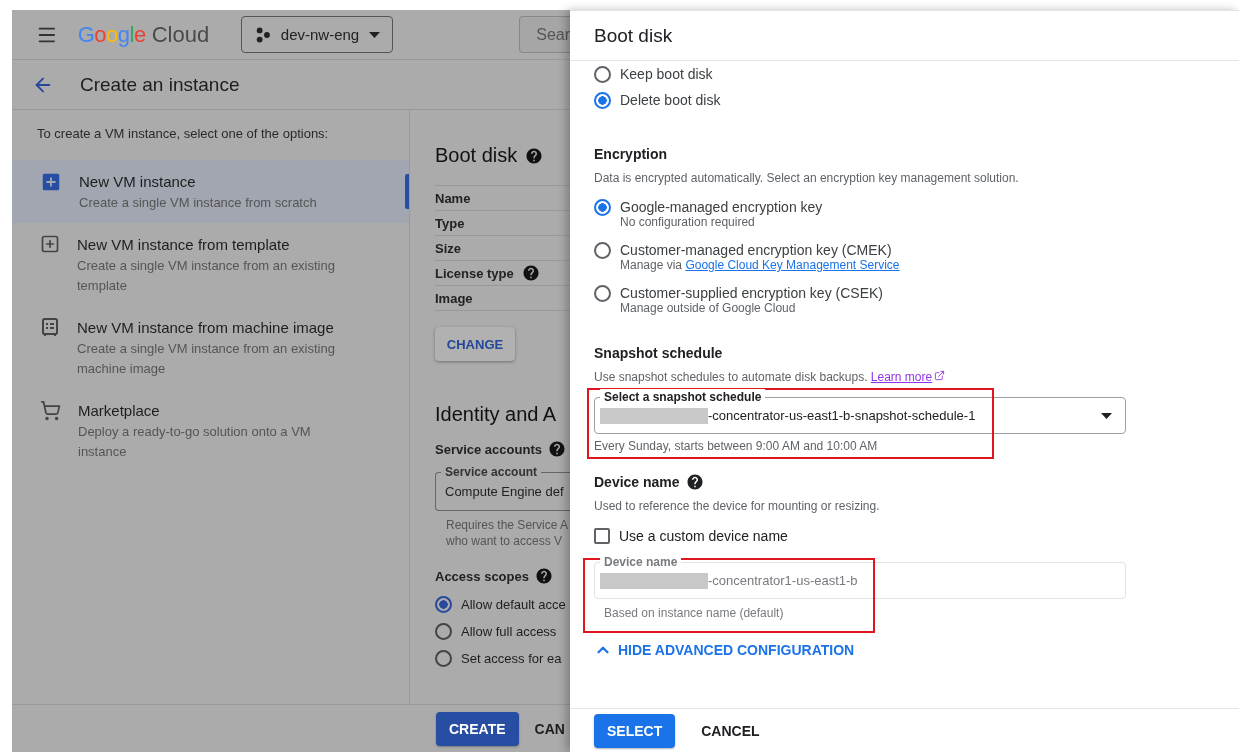 This screenshot has height=752, width=1239. I want to click on radio-label: Allow default acce, so click(513, 604).